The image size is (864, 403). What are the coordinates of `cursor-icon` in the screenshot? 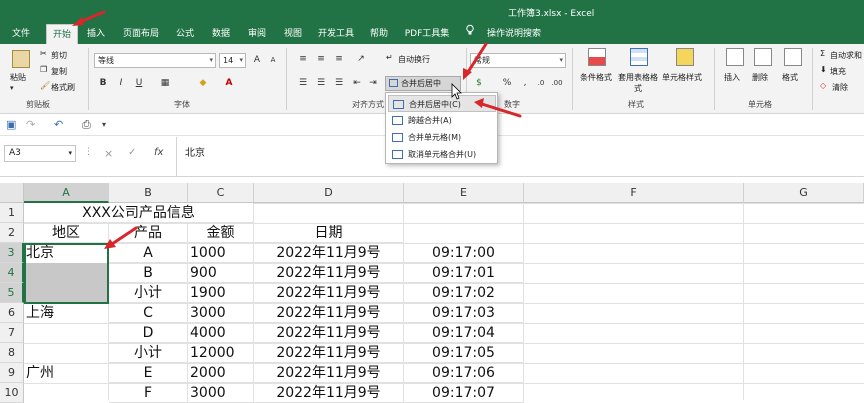 It's located at (456, 91).